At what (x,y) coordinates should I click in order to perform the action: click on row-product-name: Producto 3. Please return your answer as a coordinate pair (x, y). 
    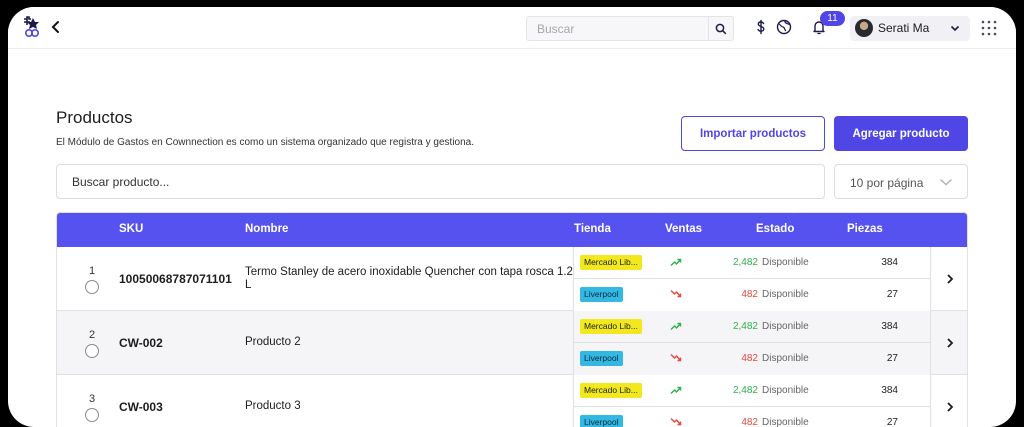
    Looking at the image, I should click on (273, 406).